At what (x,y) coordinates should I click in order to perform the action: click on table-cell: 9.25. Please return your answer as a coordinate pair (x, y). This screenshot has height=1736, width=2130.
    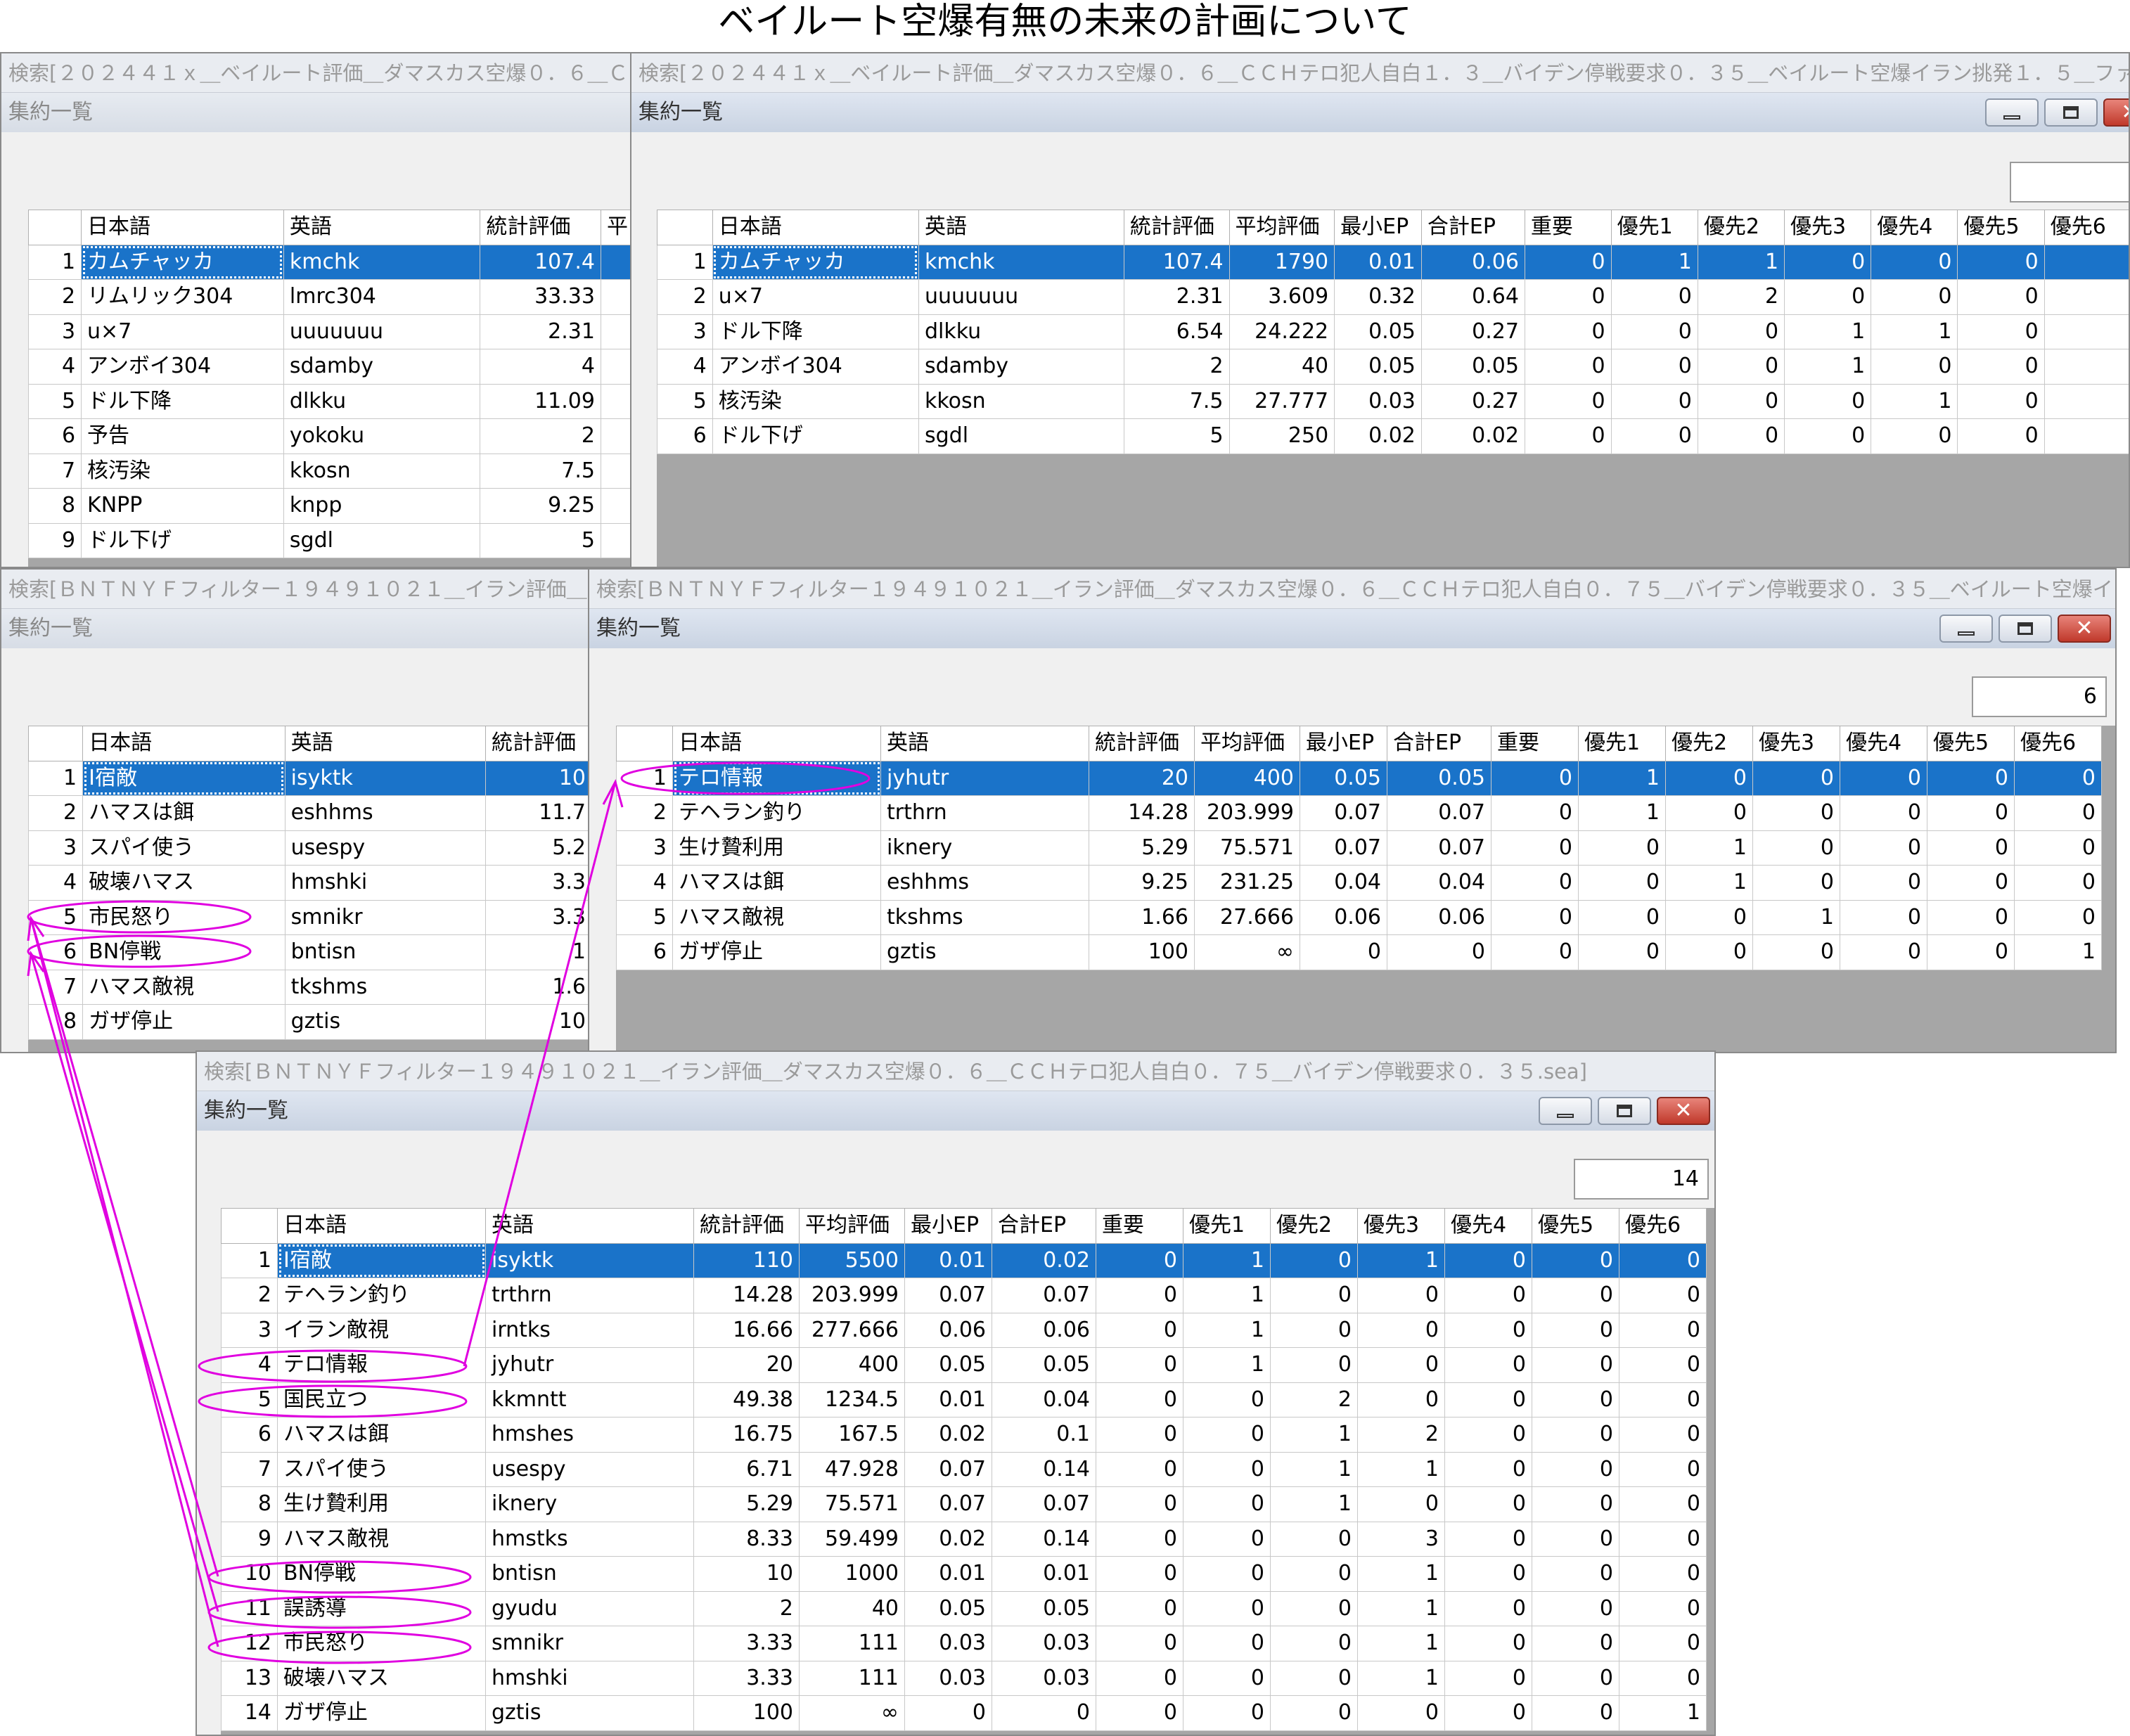
    Looking at the image, I should click on (1142, 883).